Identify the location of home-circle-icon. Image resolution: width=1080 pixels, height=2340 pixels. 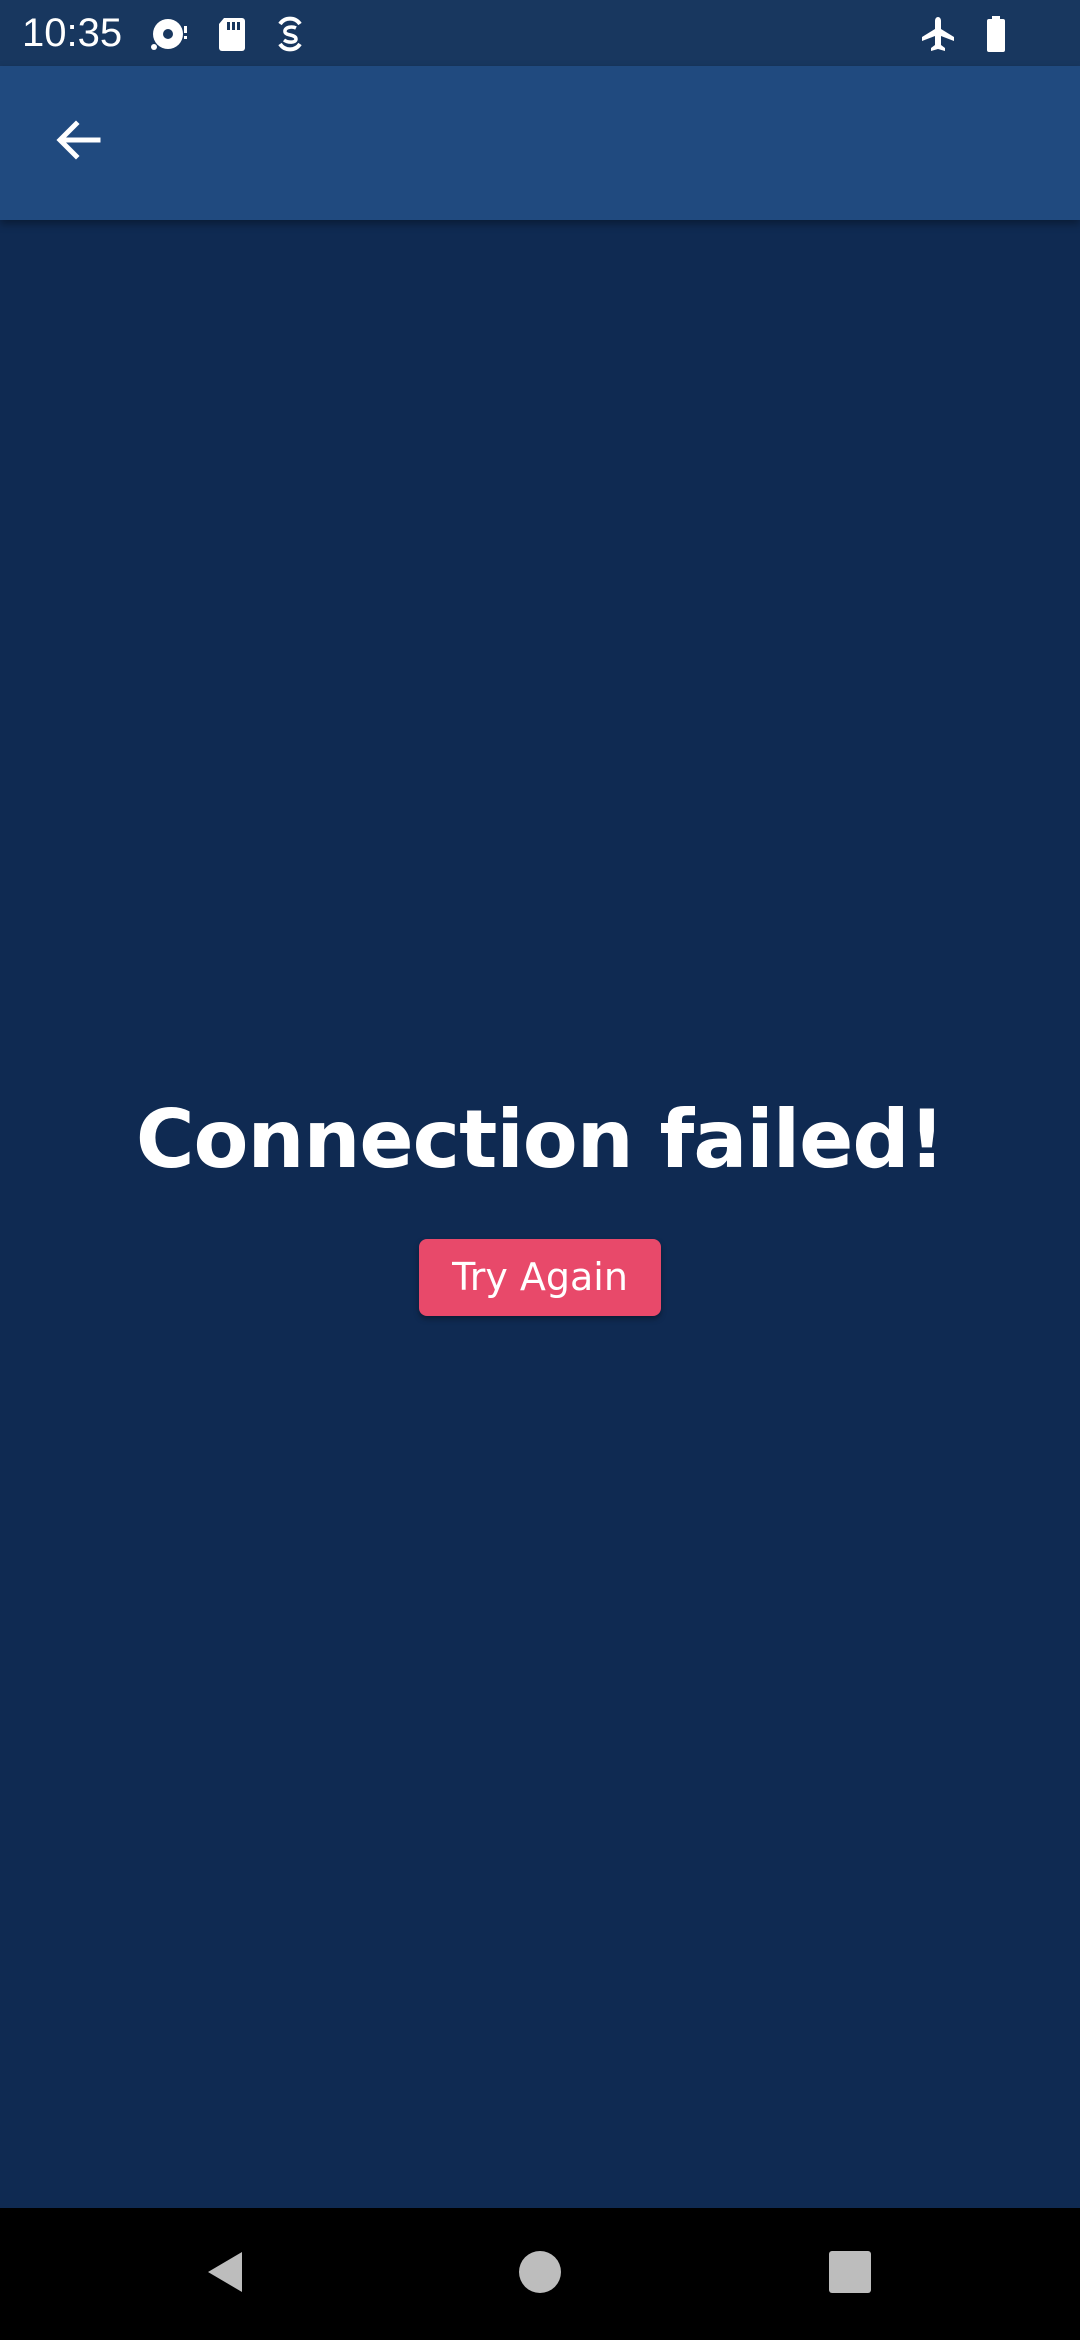
(540, 2274).